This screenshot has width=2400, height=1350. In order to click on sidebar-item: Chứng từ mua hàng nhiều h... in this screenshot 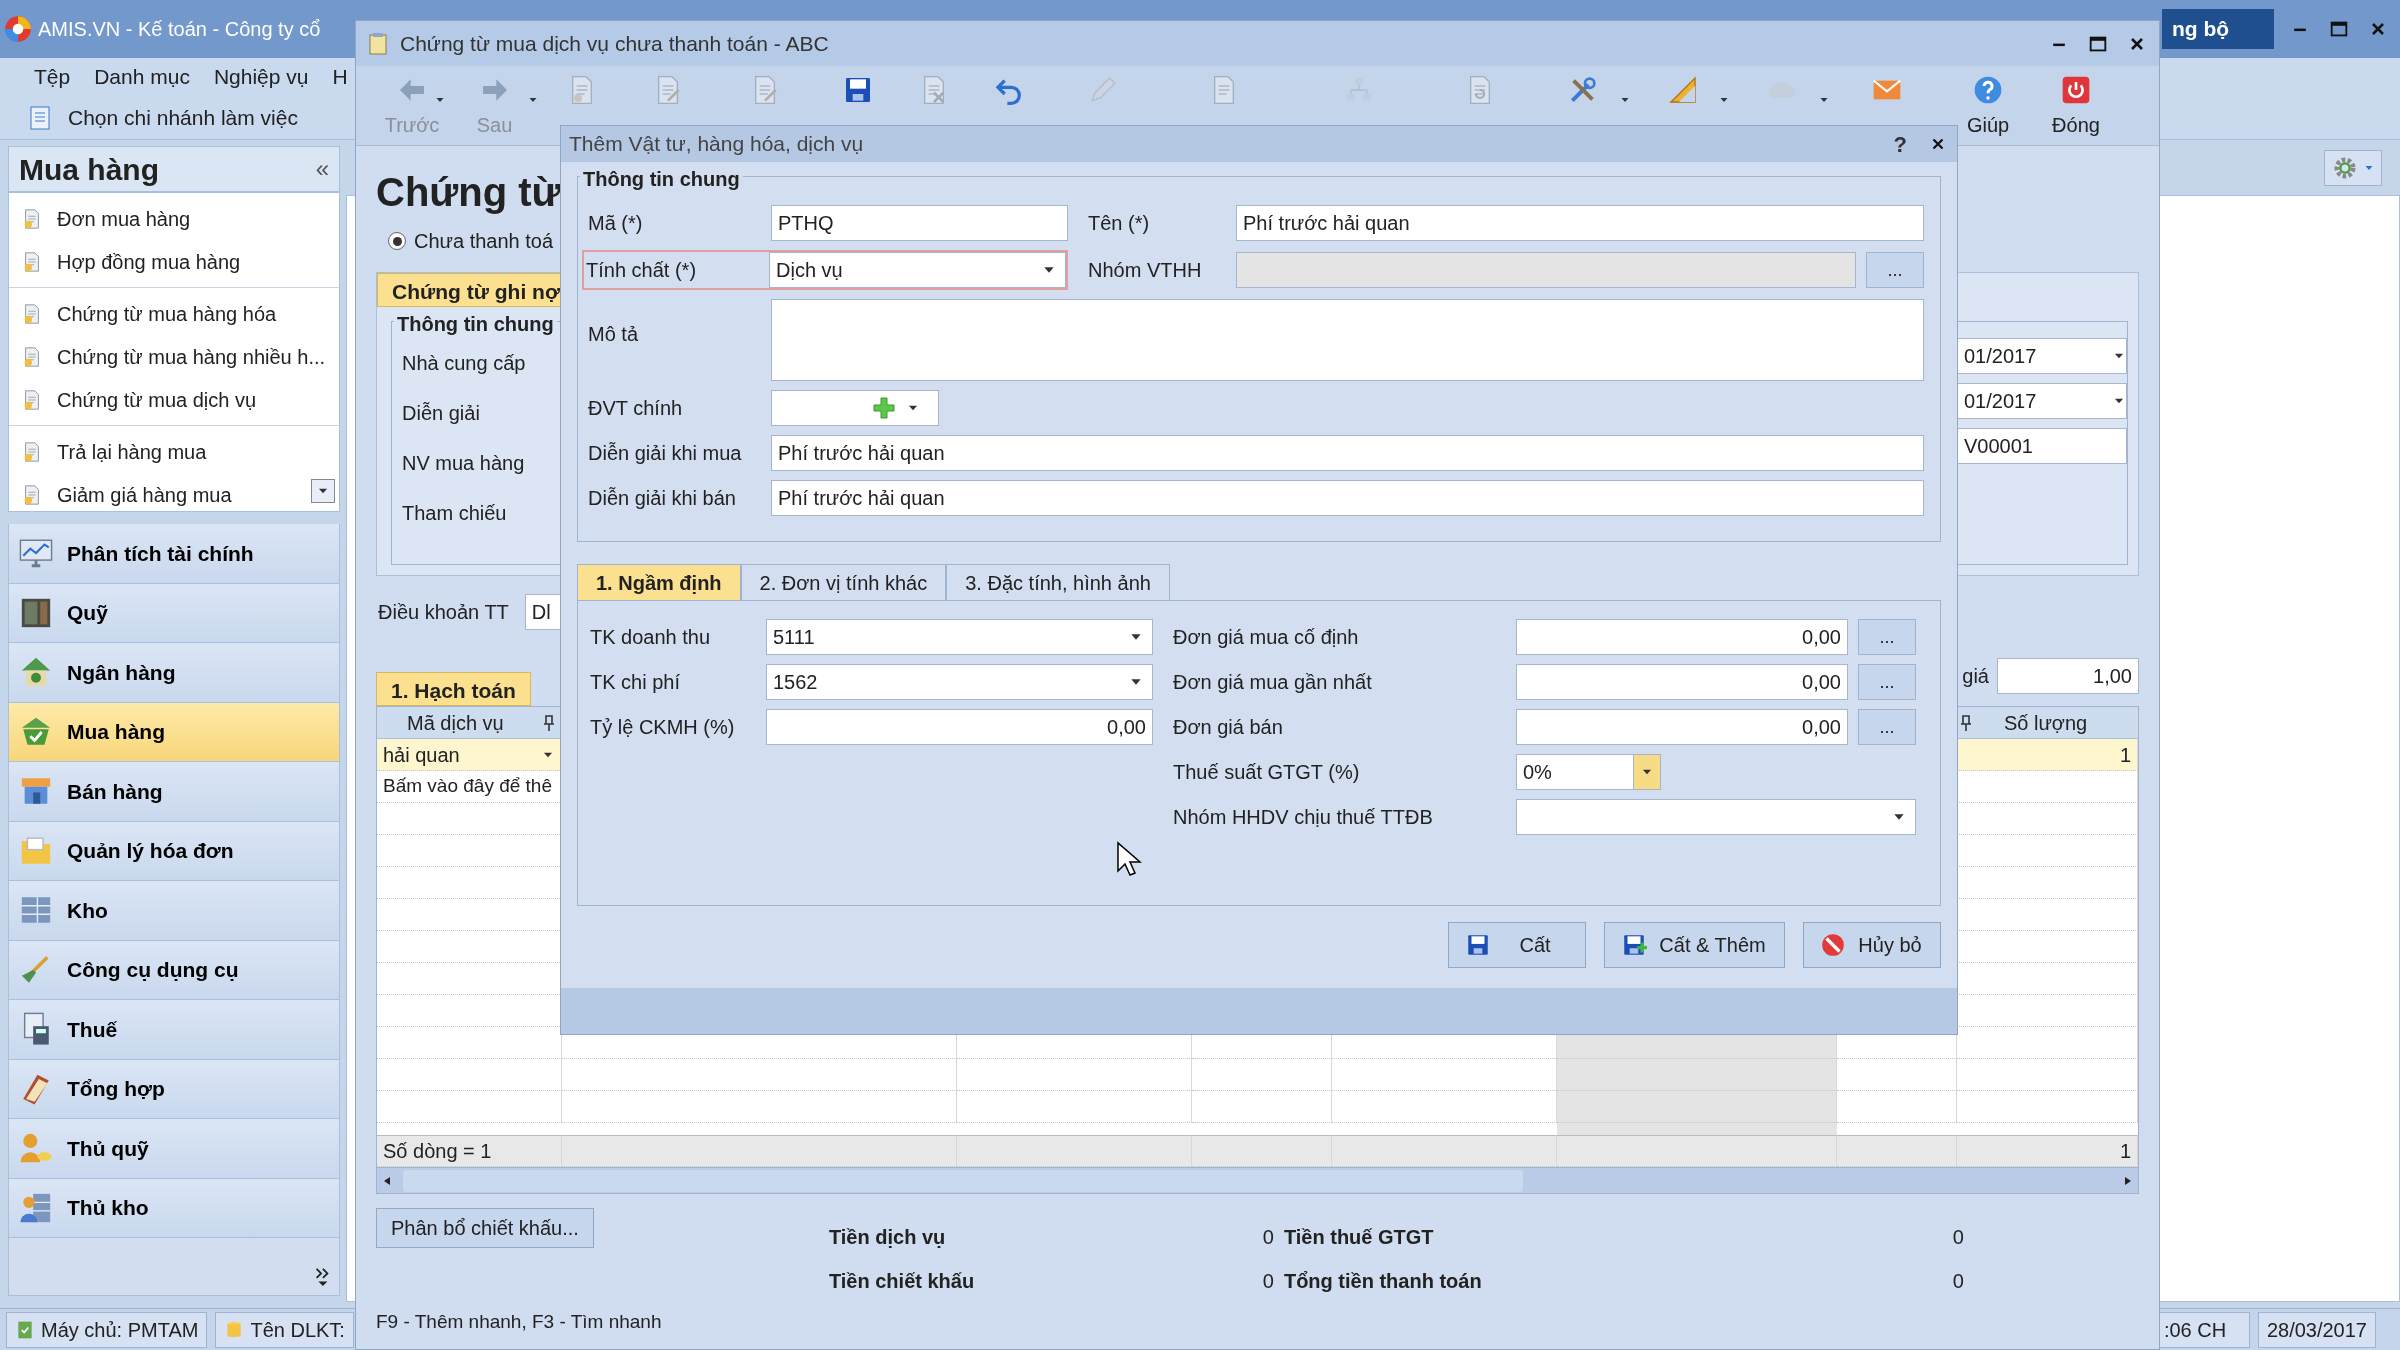, I will do `click(174, 356)`.